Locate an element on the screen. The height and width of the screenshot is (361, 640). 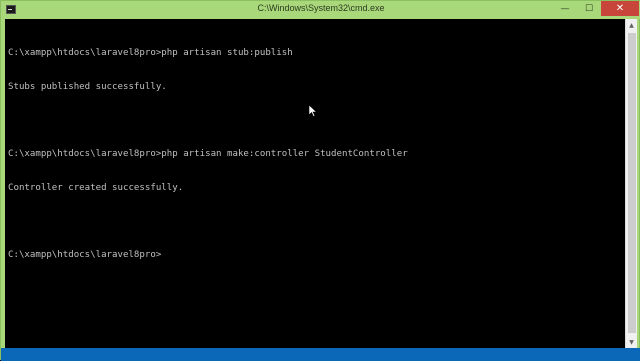
console-line: Stubs published successfully. is located at coordinates (87, 87).